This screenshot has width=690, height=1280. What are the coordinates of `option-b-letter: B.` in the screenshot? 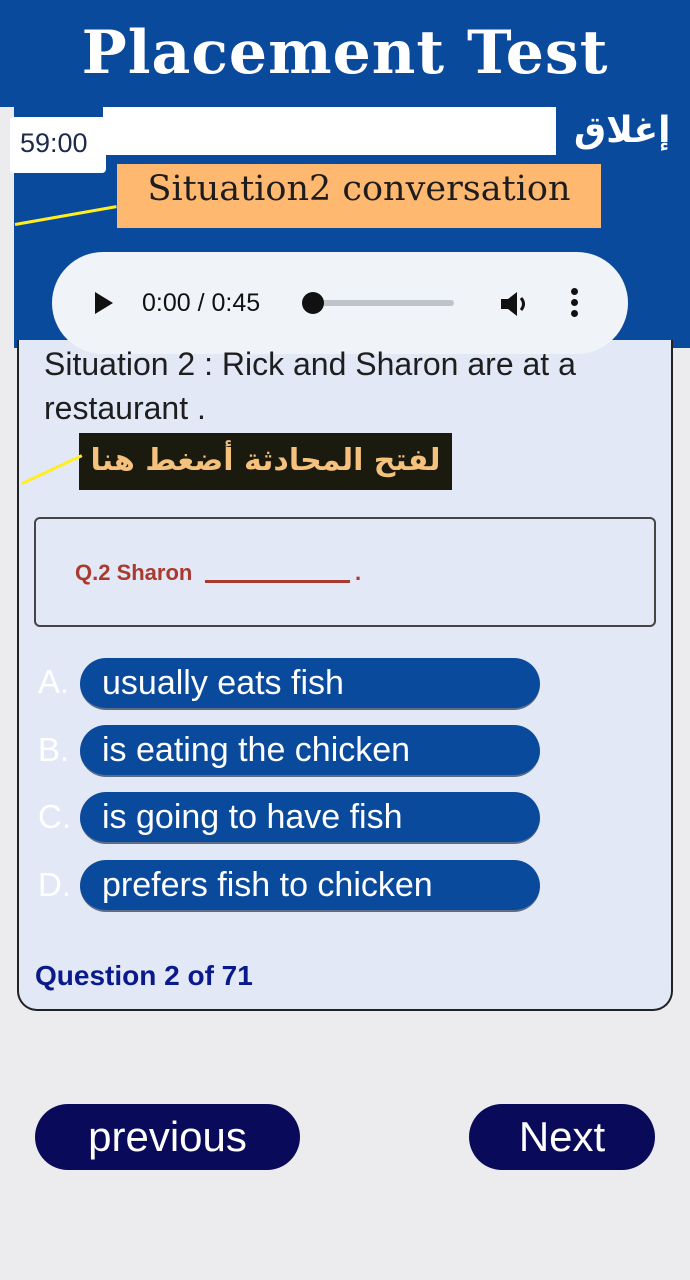 It's located at (54, 749).